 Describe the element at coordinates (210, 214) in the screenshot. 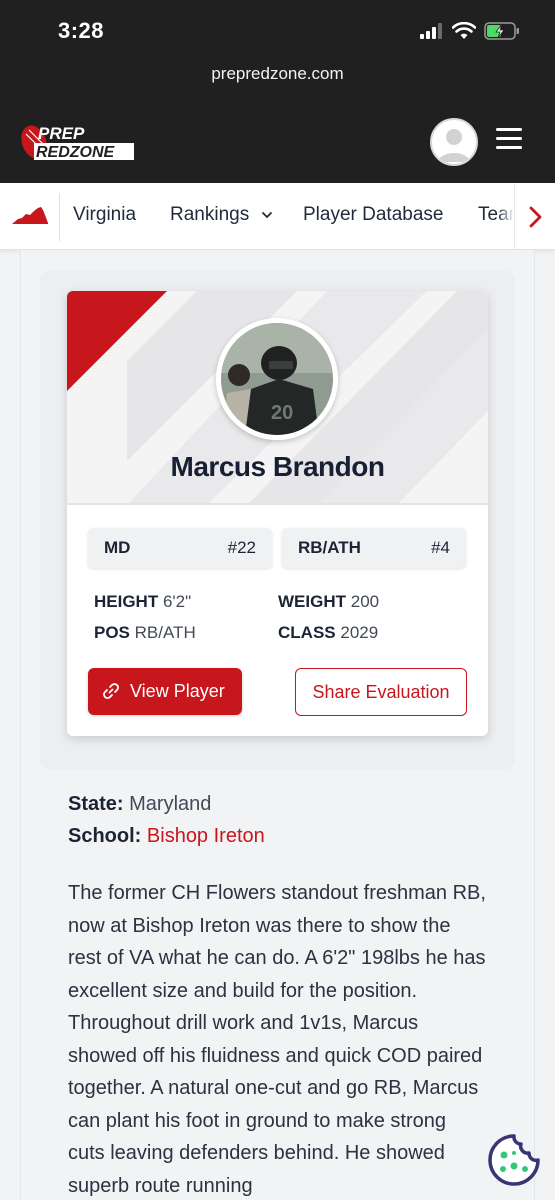

I see `nav-item-rankings-label: Rankings` at that location.